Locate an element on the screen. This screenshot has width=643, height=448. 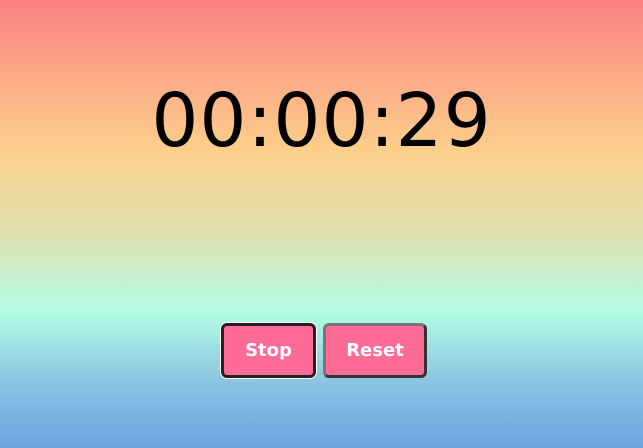
reset-button: Reset is located at coordinates (375, 350).